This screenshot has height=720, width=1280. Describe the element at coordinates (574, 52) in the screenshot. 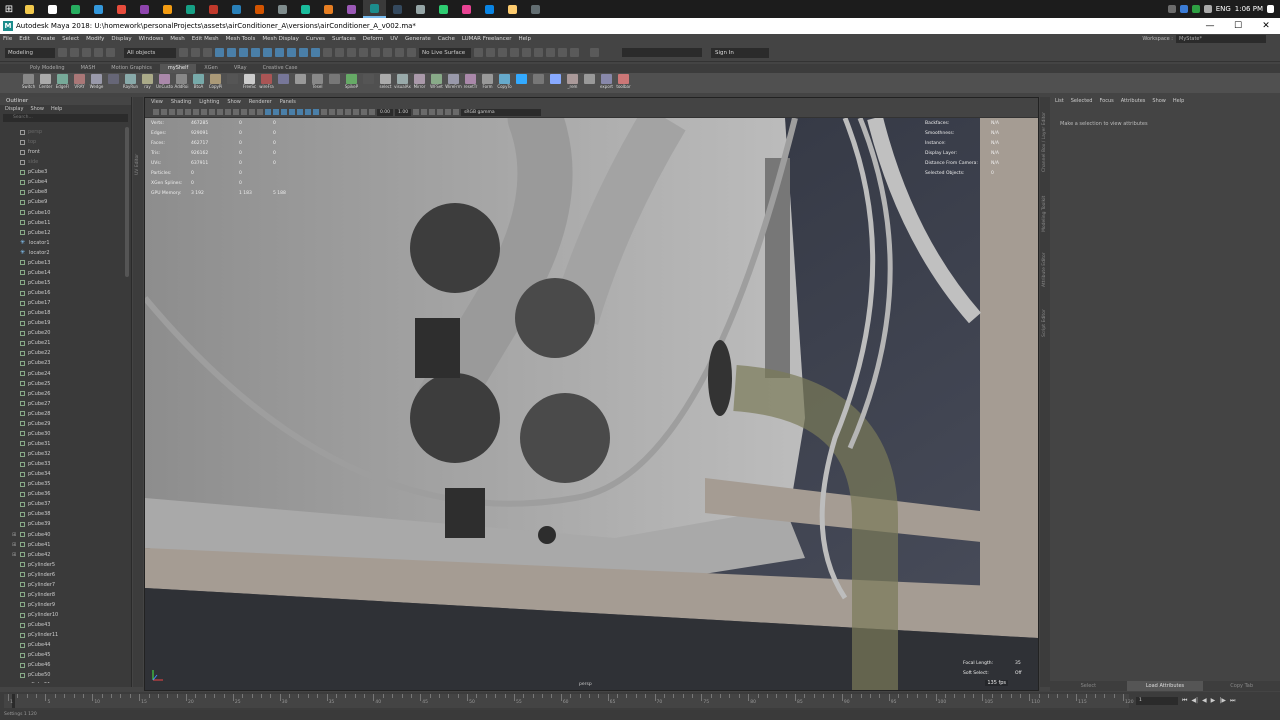

I see `pause-icon` at that location.